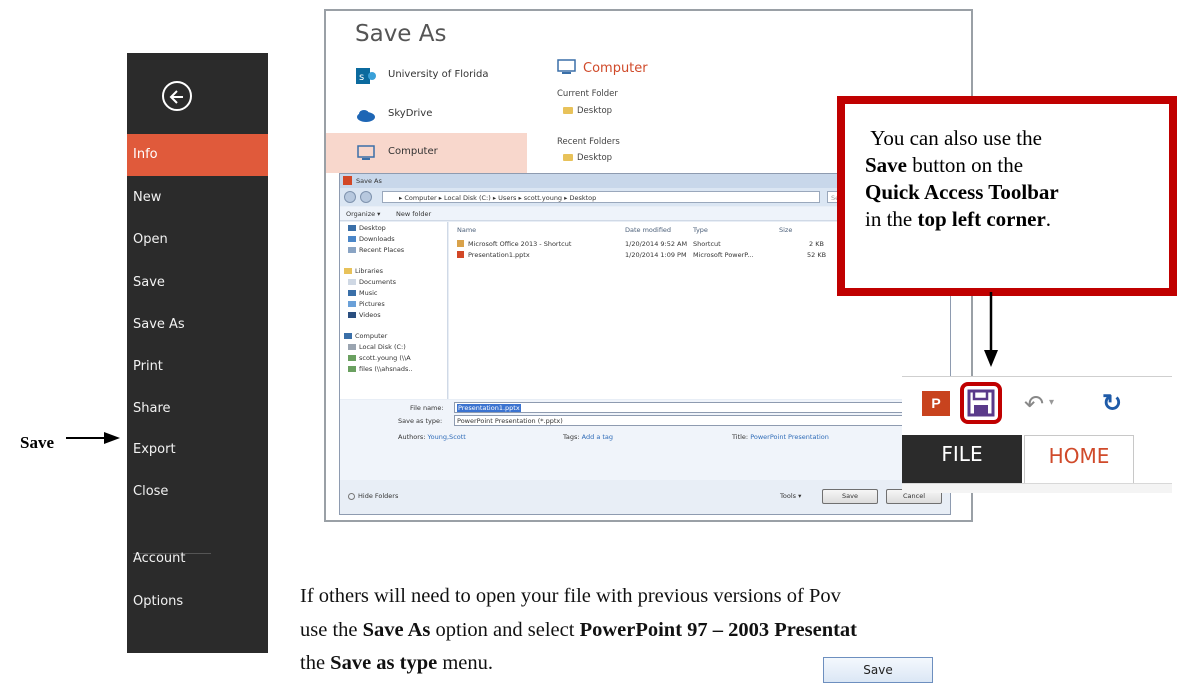 The image size is (1182, 690). I want to click on tree-item-recent: Recent Places, so click(376, 250).